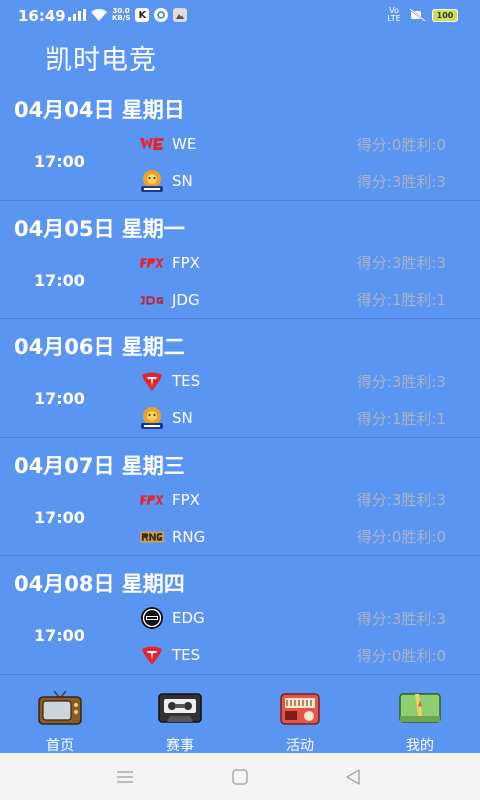  Describe the element at coordinates (418, 15) in the screenshot. I see `mute-icon` at that location.